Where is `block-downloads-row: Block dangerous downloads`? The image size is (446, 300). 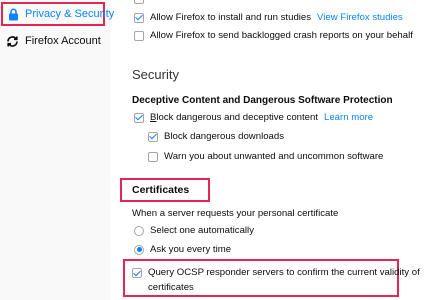
block-downloads-row: Block dangerous downloads is located at coordinates (216, 136).